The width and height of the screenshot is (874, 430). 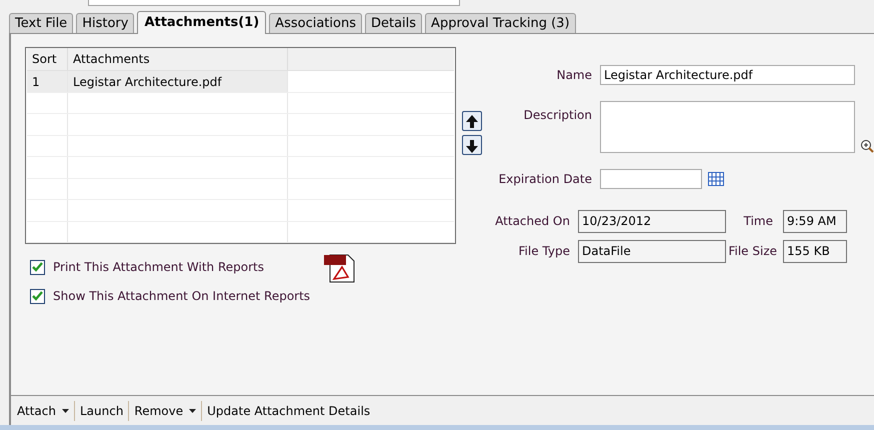 What do you see at coordinates (544, 251) in the screenshot?
I see `field-label: File Type` at bounding box center [544, 251].